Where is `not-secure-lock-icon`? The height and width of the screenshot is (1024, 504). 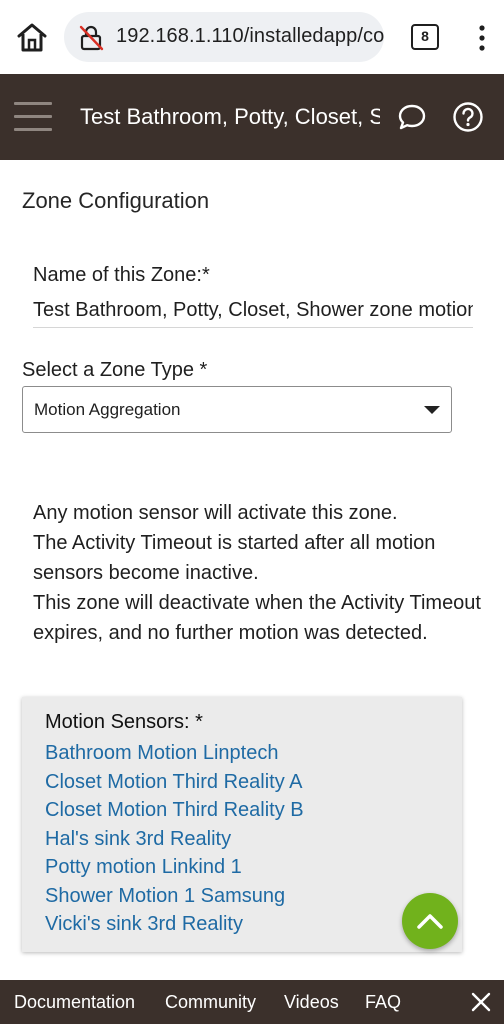
not-secure-lock-icon is located at coordinates (91, 38).